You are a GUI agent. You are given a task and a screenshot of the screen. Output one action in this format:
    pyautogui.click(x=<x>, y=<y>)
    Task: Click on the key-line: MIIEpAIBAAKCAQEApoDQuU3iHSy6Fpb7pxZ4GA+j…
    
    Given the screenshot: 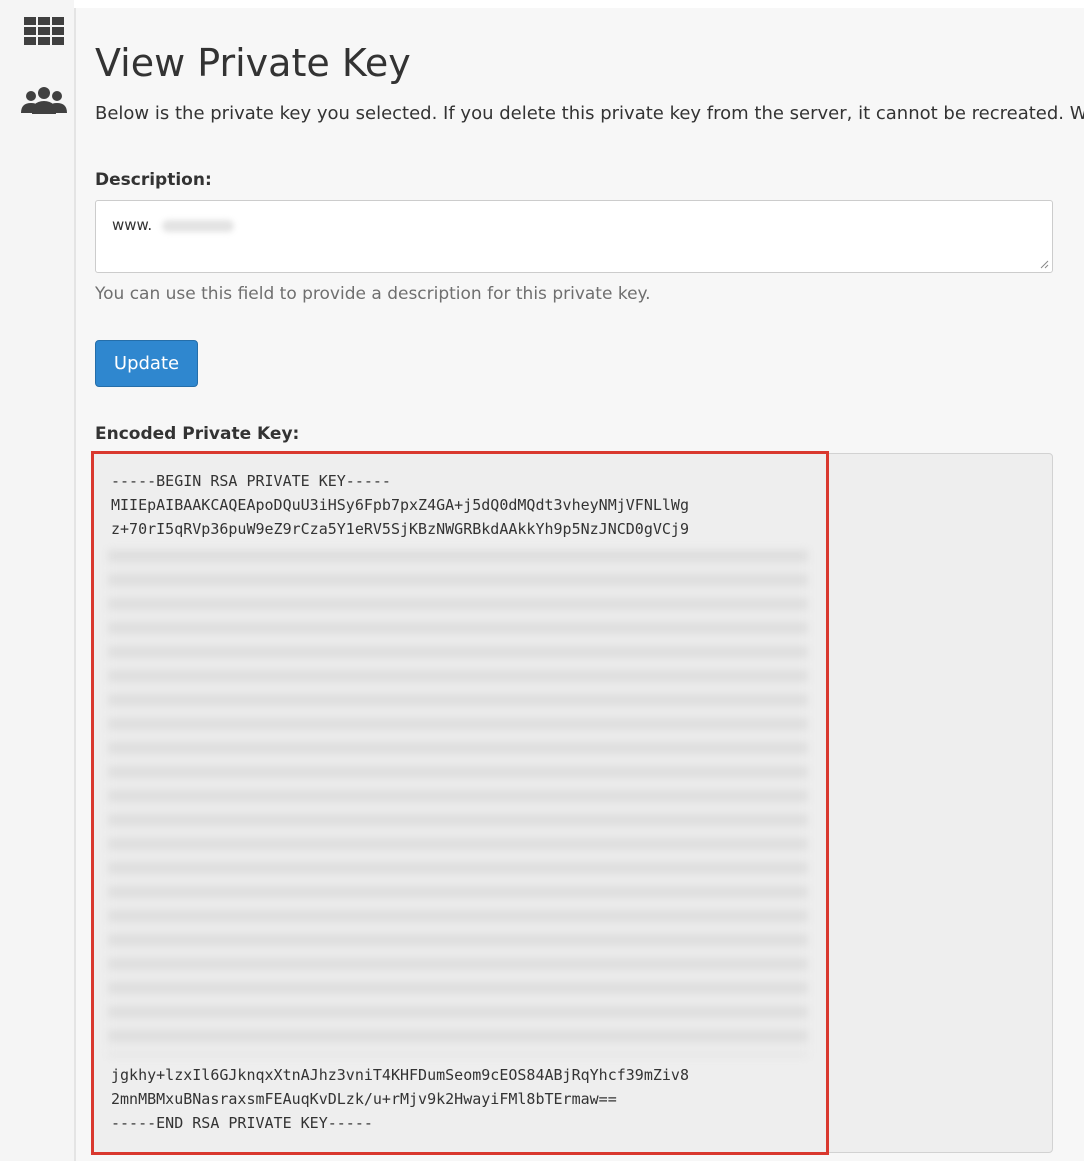 What is the action you would take?
    pyautogui.click(x=400, y=505)
    